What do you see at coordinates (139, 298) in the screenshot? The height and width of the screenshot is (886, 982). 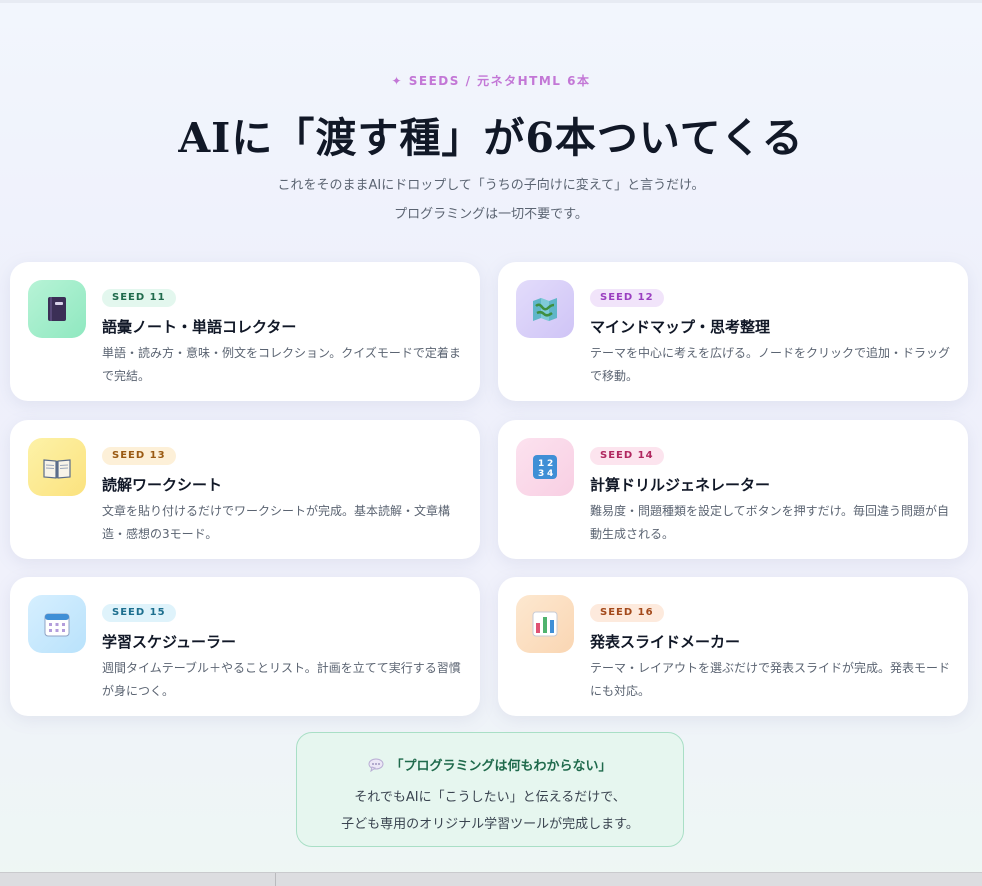 I see `seed-badge: SEED 11` at bounding box center [139, 298].